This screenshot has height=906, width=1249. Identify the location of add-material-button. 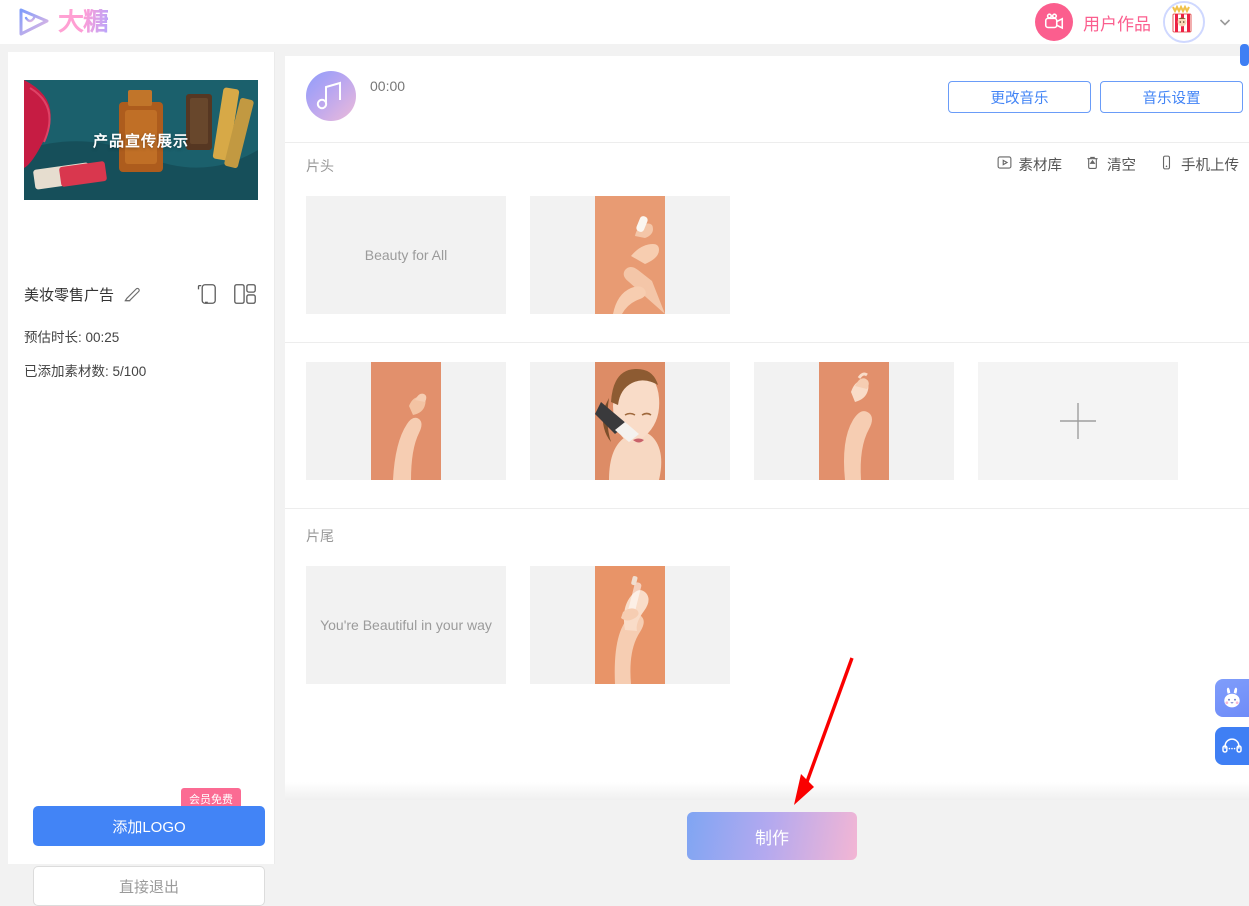
(1078, 421).